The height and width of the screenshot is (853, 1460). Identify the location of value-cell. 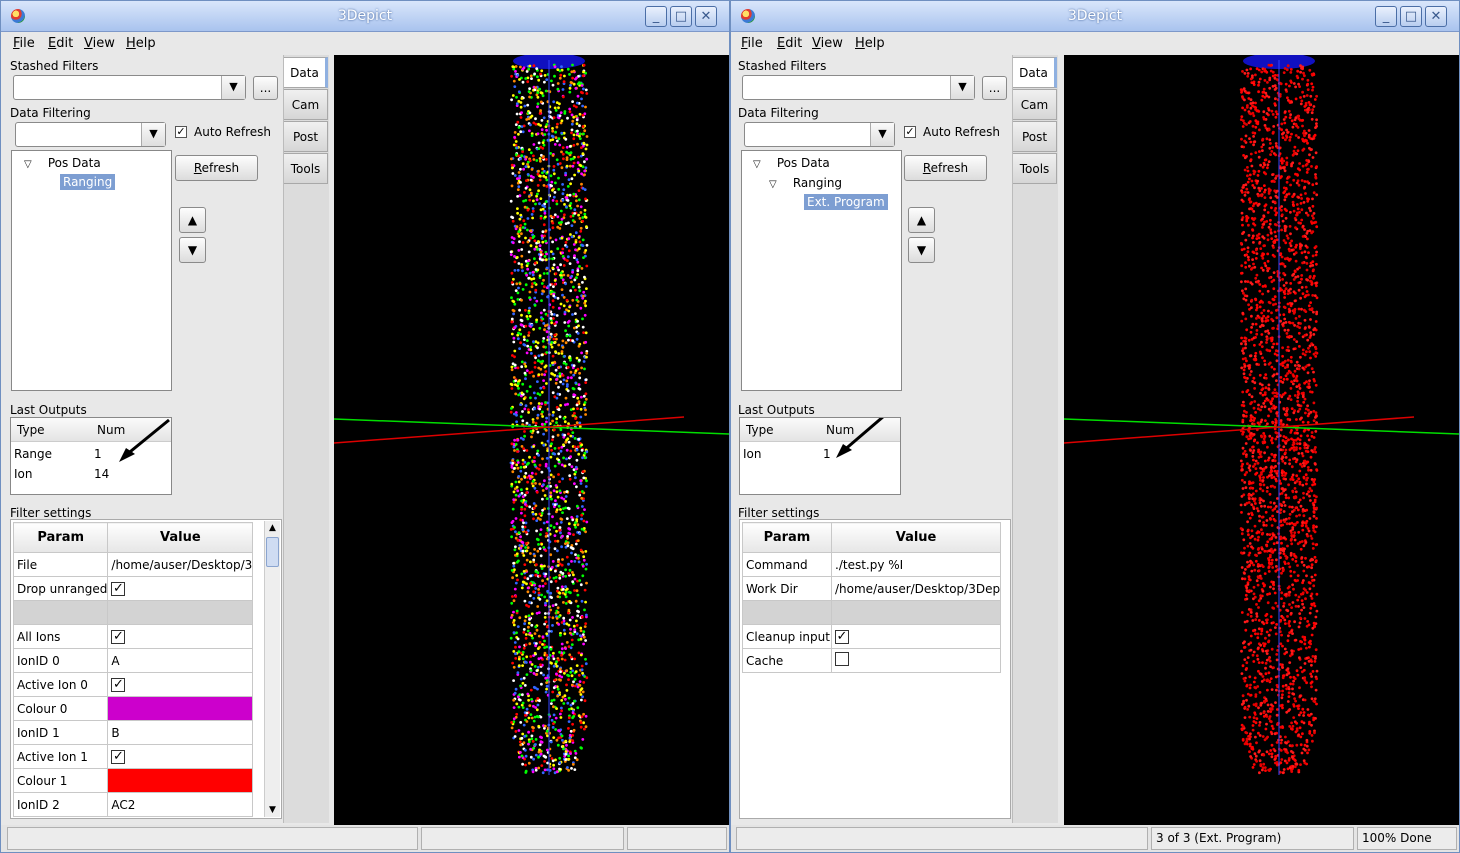
(916, 660).